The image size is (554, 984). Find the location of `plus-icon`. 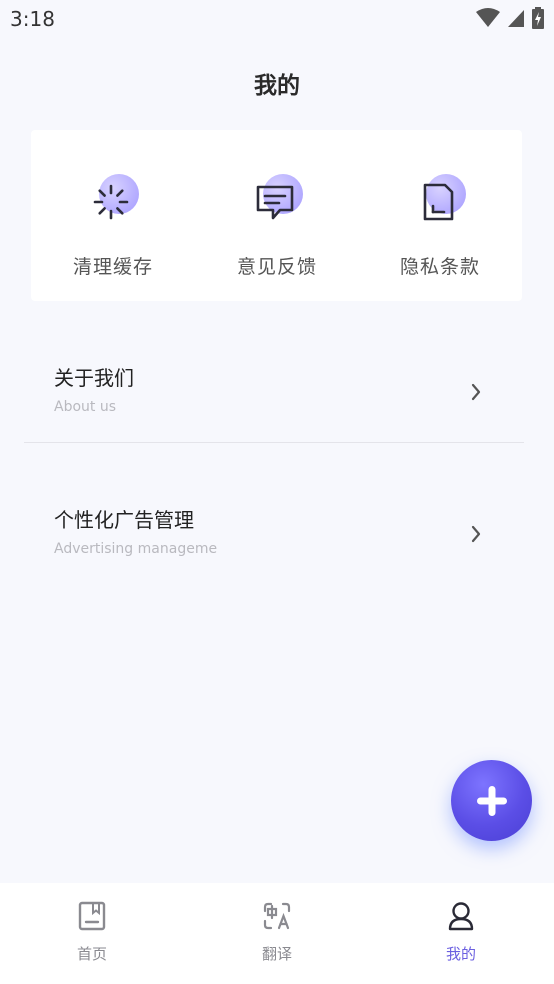

plus-icon is located at coordinates (491, 800).